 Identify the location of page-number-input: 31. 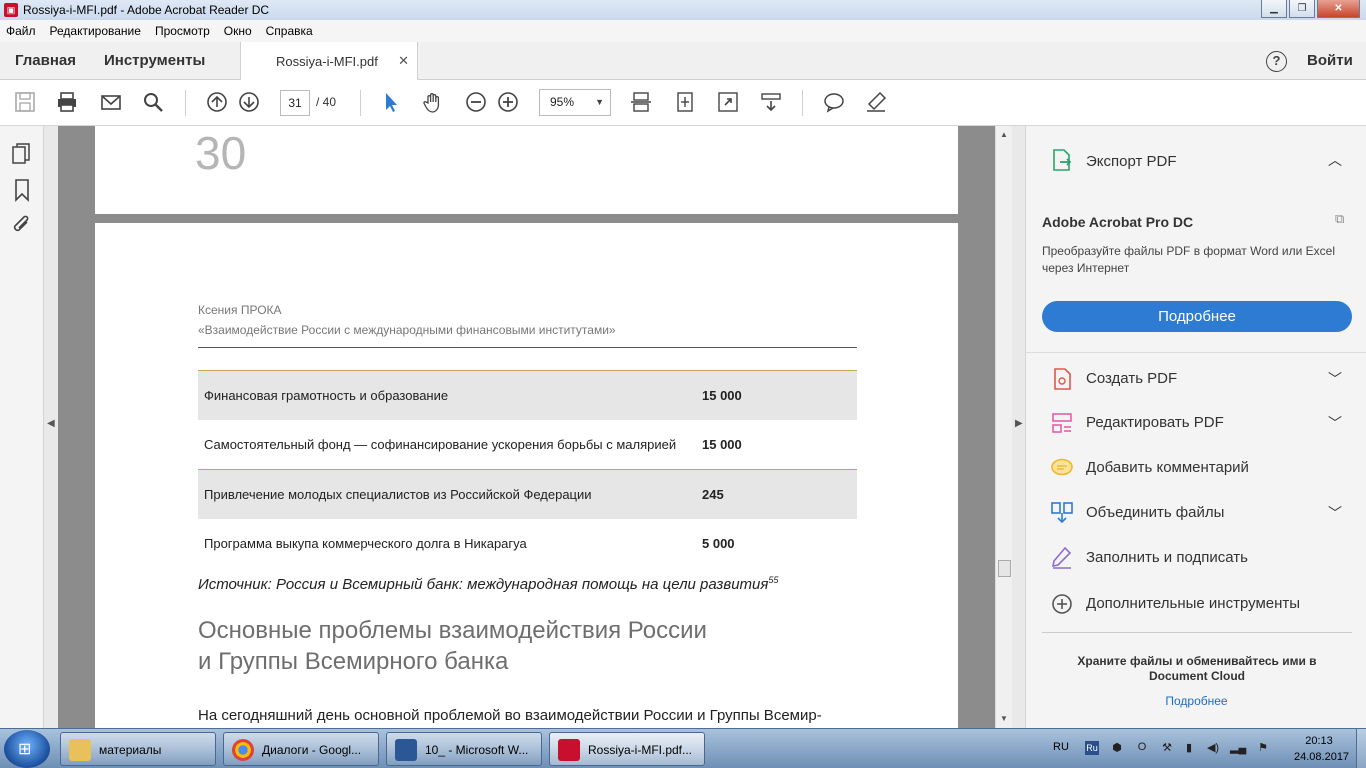
(295, 103).